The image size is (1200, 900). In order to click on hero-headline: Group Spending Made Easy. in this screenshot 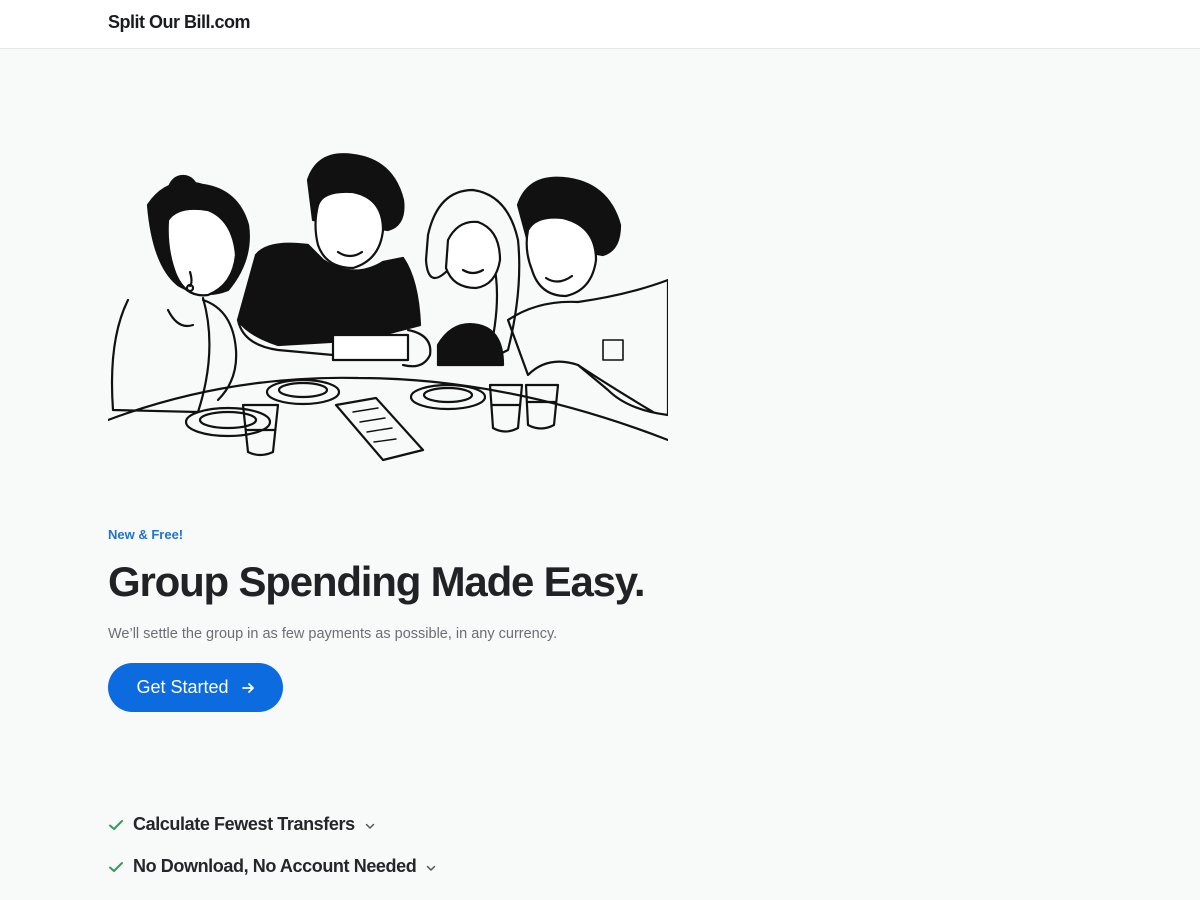, I will do `click(377, 581)`.